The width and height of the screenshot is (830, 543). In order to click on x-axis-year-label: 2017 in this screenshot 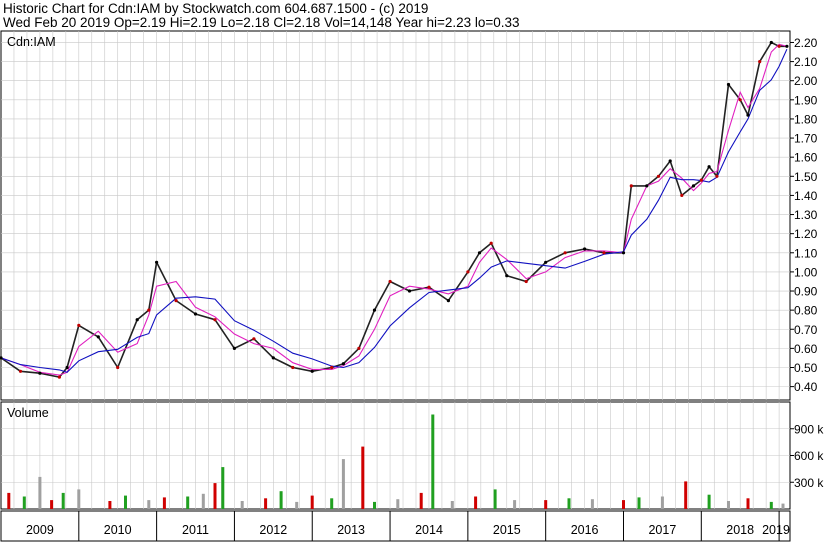, I will do `click(662, 530)`.